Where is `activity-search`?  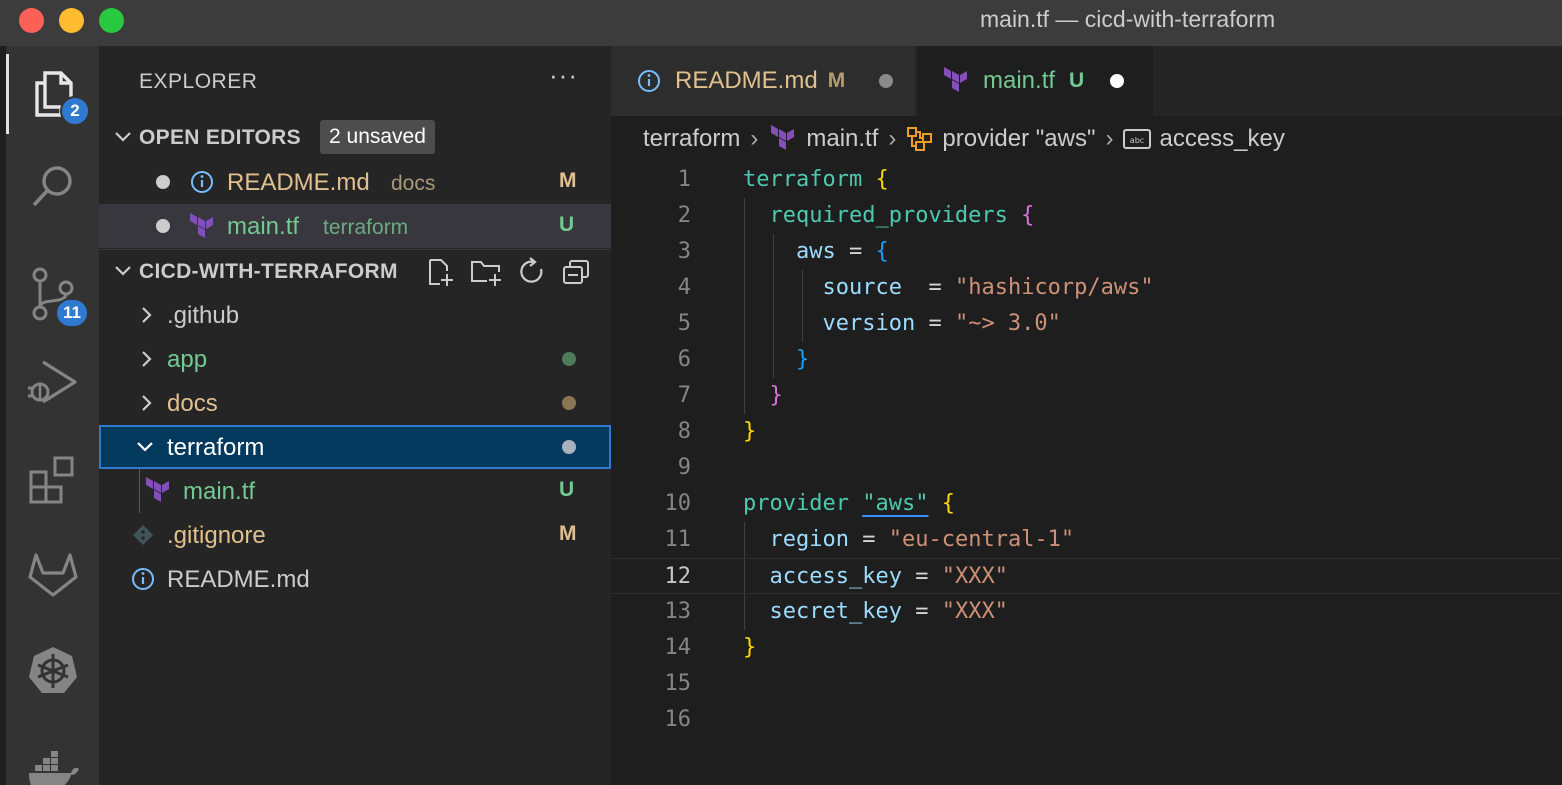 activity-search is located at coordinates (52, 186).